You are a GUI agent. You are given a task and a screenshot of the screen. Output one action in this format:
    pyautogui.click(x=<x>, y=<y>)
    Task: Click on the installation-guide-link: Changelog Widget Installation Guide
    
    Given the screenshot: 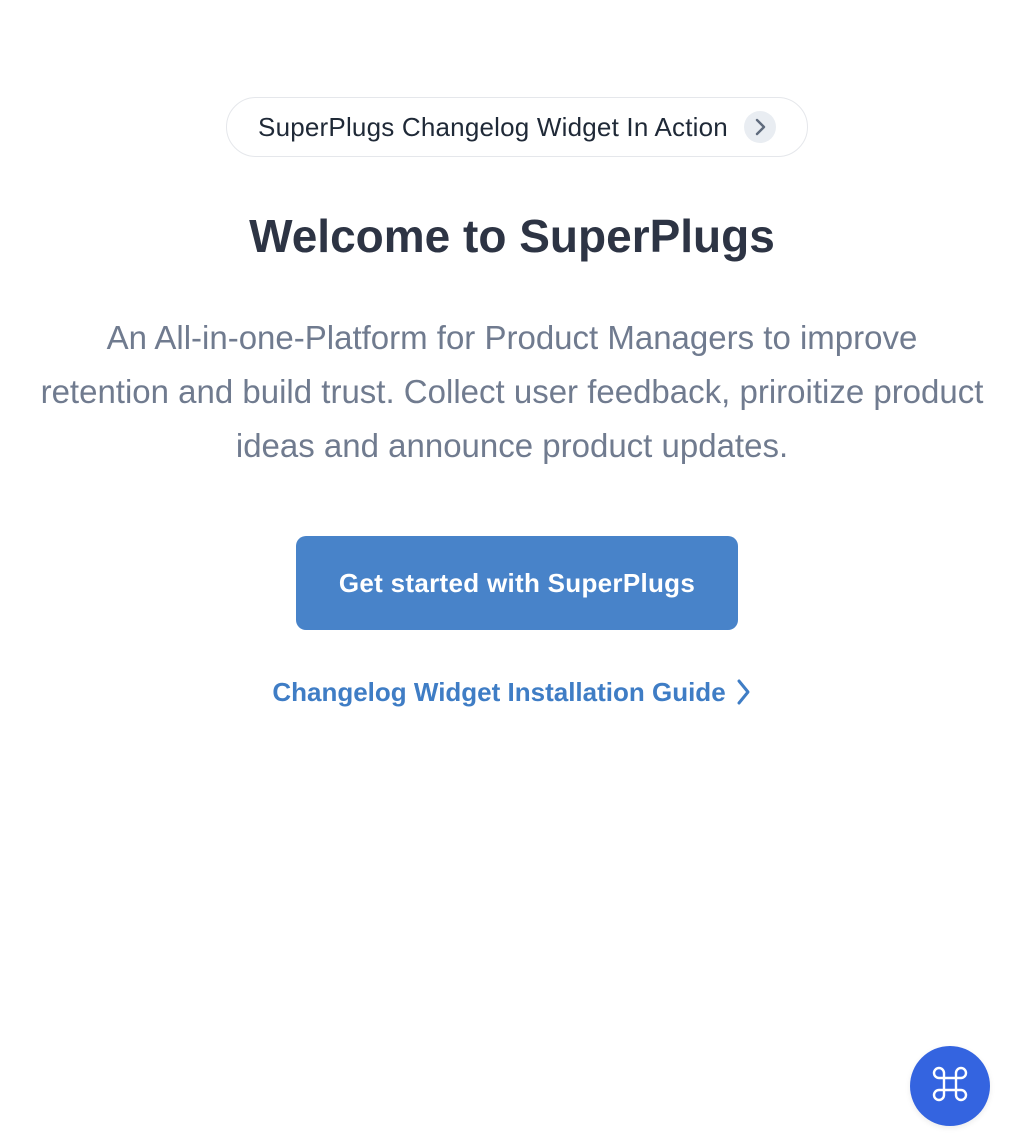 What is the action you would take?
    pyautogui.click(x=512, y=692)
    